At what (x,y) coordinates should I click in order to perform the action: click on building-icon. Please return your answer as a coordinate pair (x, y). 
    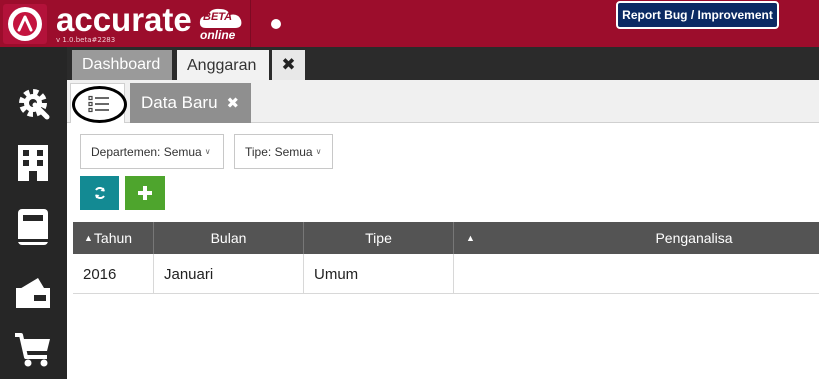
    Looking at the image, I should click on (33, 163).